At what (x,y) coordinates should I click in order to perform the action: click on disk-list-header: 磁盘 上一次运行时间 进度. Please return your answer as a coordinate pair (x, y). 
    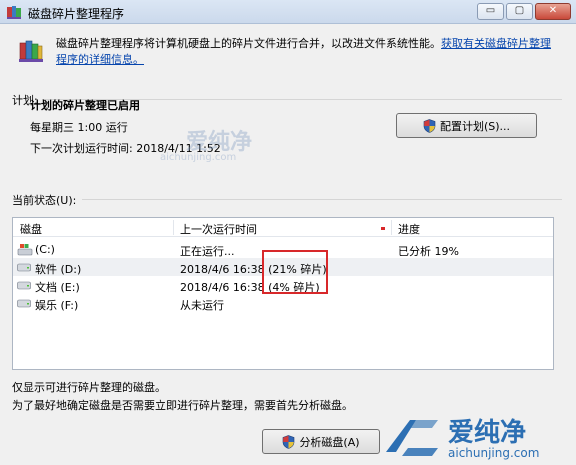
    Looking at the image, I should click on (283, 227).